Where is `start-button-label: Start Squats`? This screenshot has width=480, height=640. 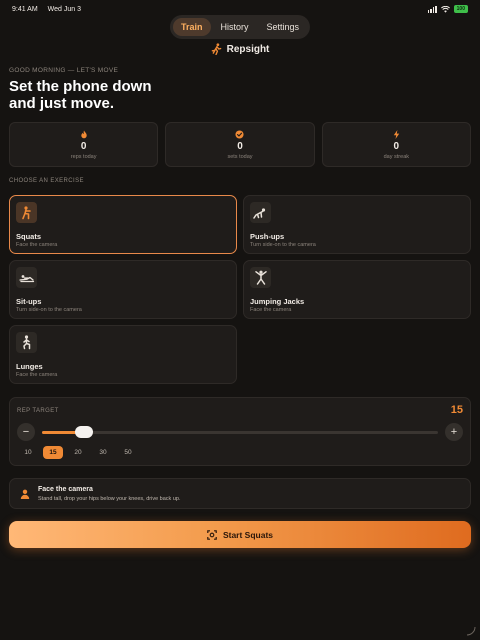
start-button-label: Start Squats is located at coordinates (248, 534).